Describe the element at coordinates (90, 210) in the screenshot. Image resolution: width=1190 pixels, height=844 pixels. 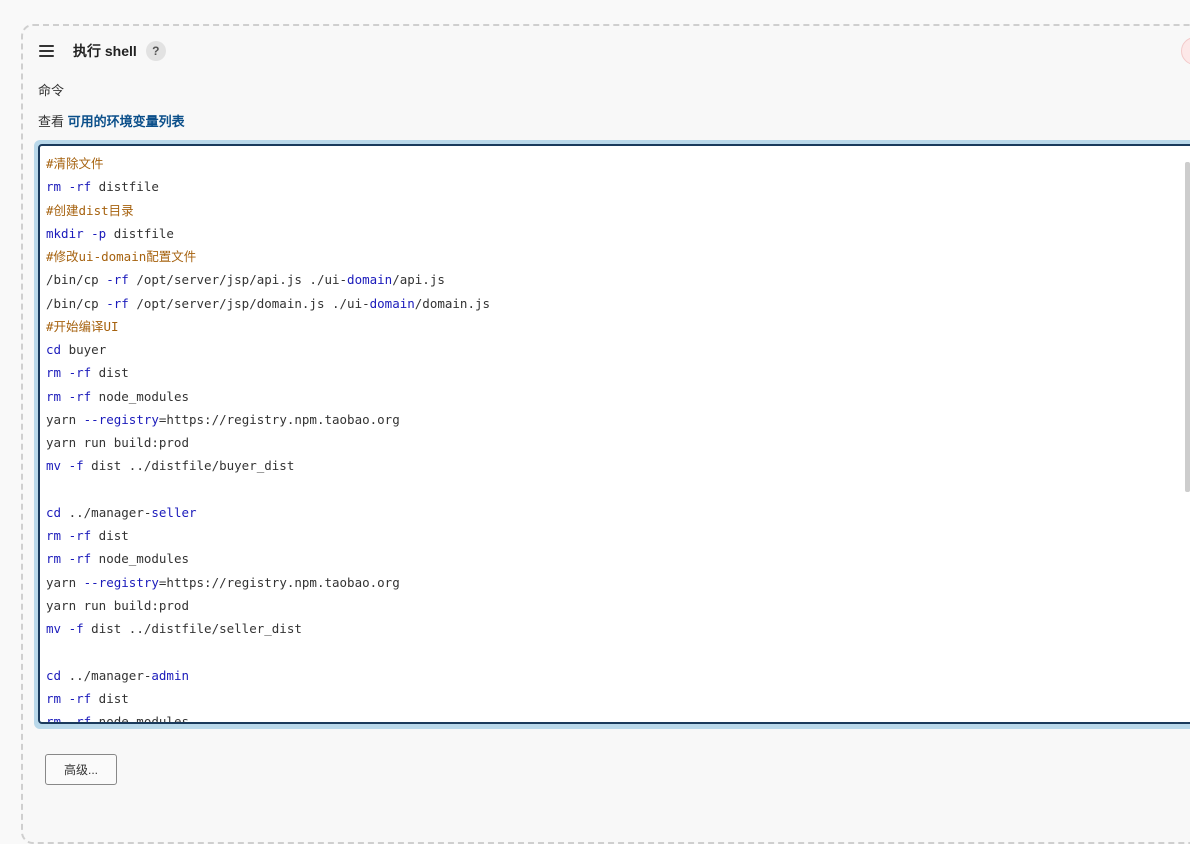
I see `code-token: #创建dist目录` at that location.